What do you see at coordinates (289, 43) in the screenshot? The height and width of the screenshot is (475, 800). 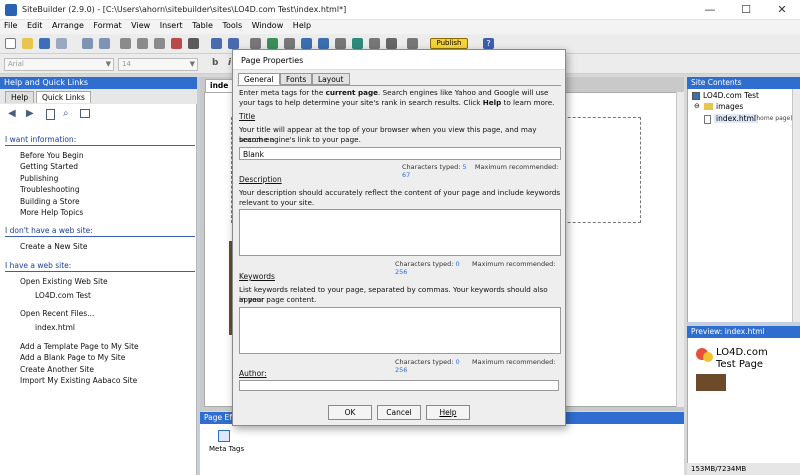 I see `button-icon` at bounding box center [289, 43].